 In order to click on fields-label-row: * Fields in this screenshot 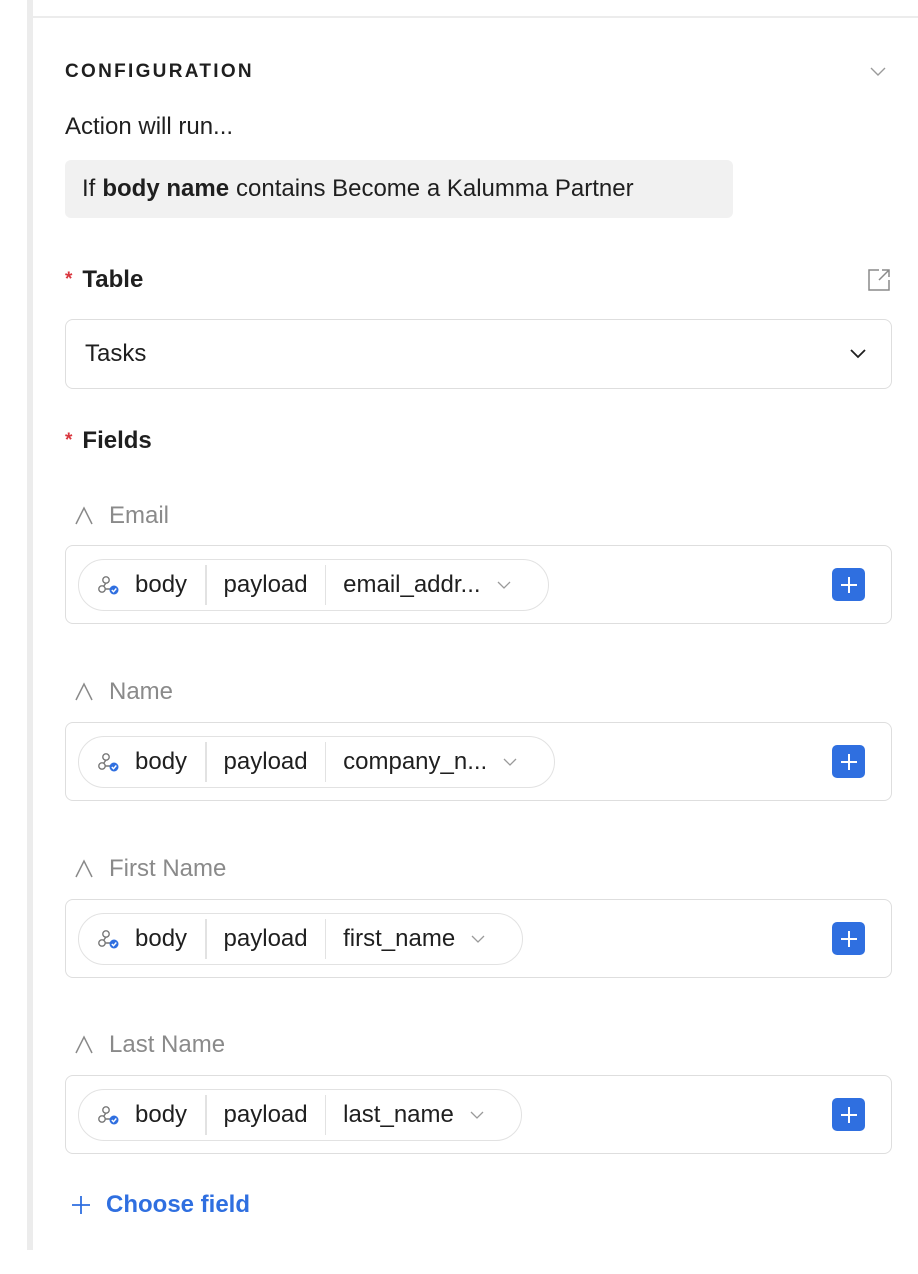, I will do `click(479, 441)`.